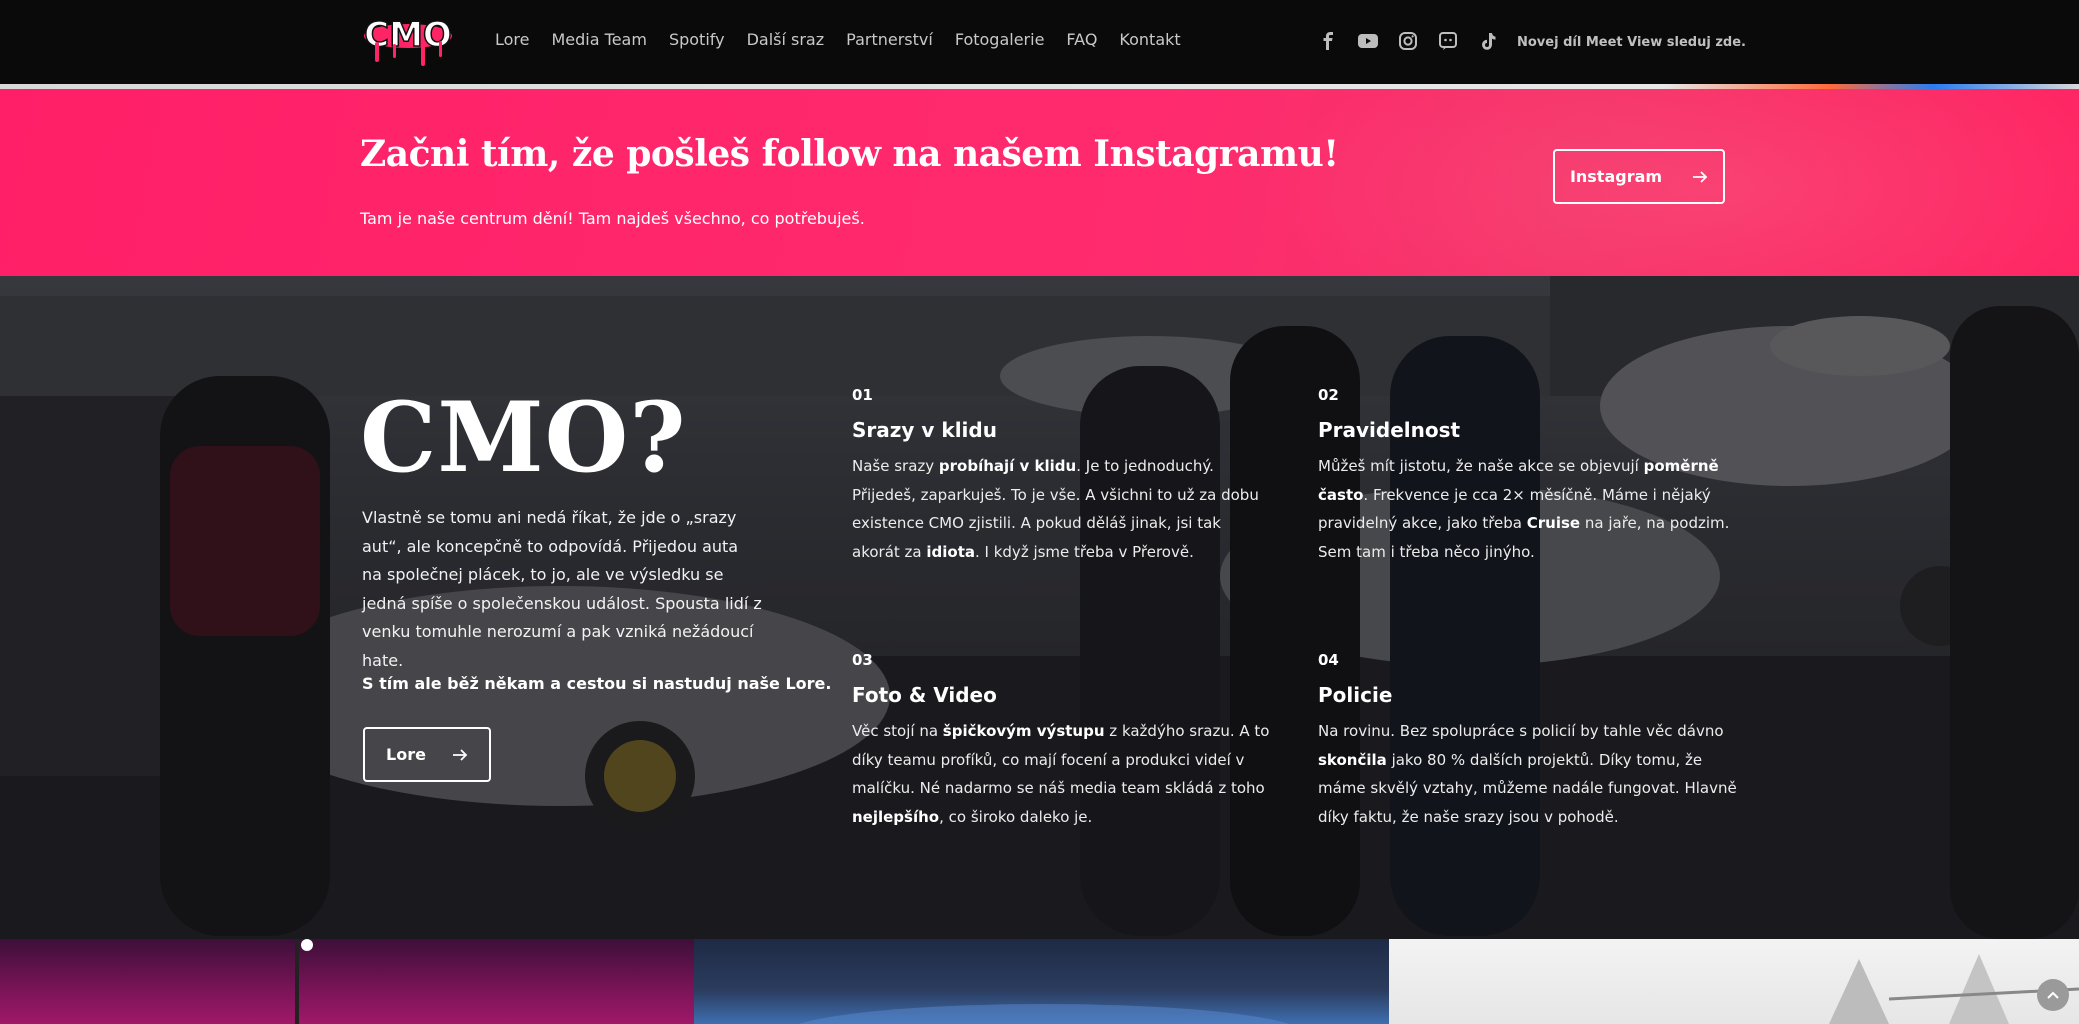 Image resolution: width=2079 pixels, height=1024 pixels. I want to click on nav-fotogalerie: Fotogalerie, so click(1000, 39).